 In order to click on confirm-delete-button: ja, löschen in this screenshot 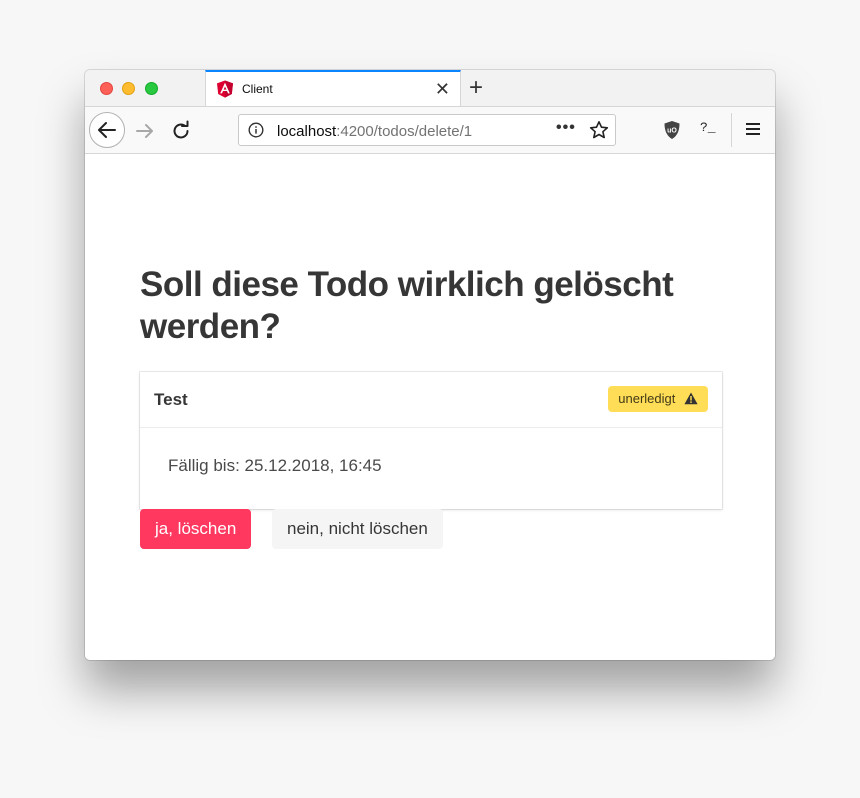, I will do `click(196, 529)`.